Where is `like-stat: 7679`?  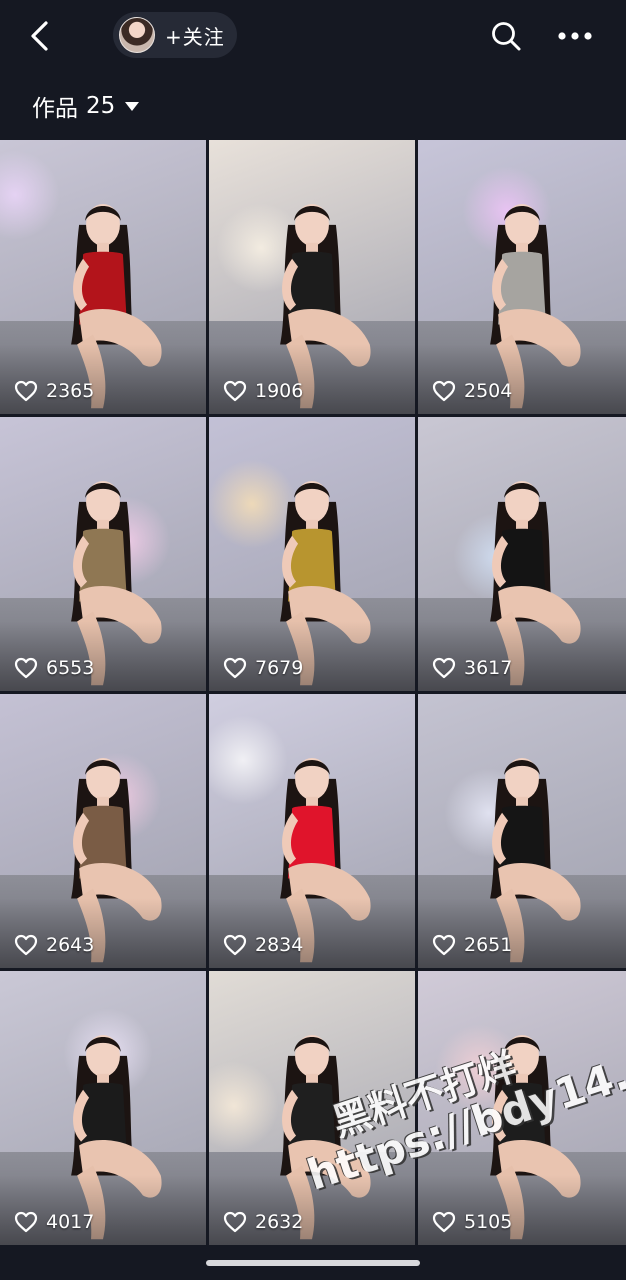
like-stat: 7679 is located at coordinates (263, 668).